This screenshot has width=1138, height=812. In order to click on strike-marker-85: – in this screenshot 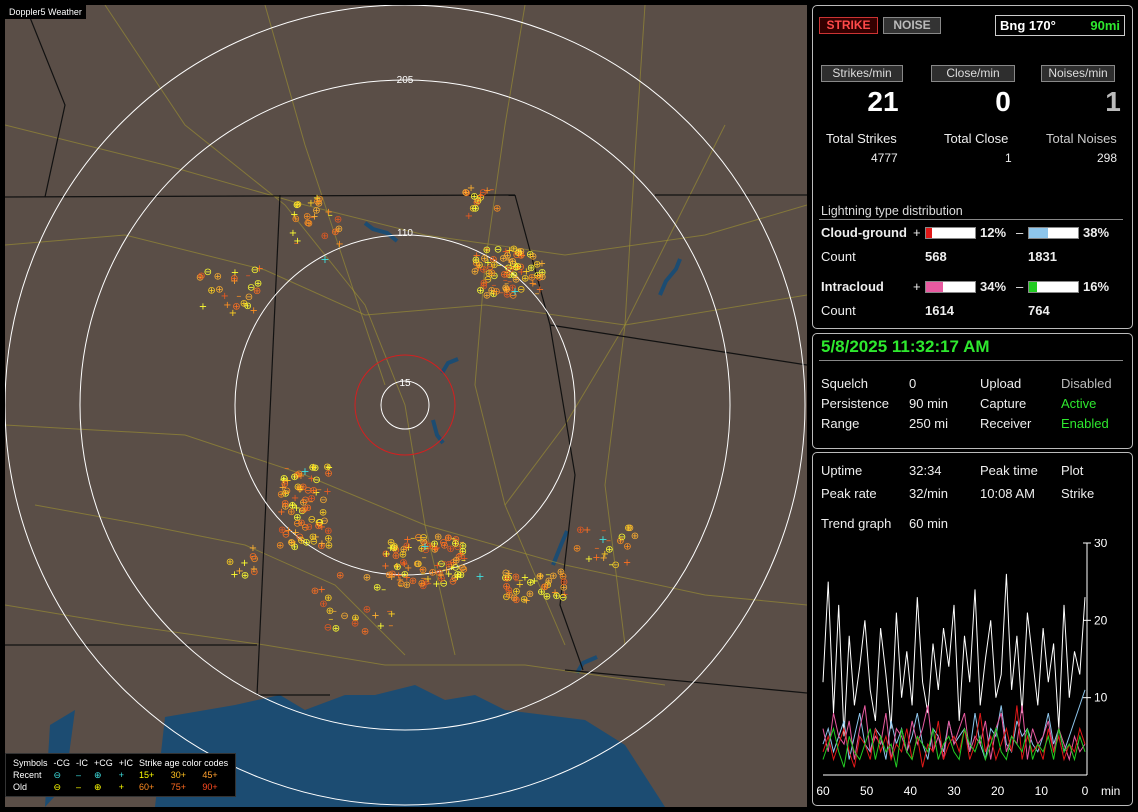, I will do `click(534, 284)`.